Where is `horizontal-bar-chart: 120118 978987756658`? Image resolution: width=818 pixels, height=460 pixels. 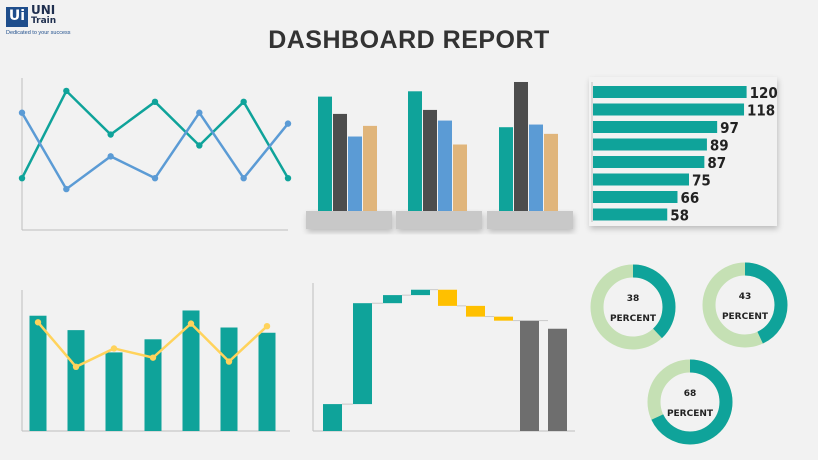 horizontal-bar-chart: 120118 978987756658 is located at coordinates (683, 151).